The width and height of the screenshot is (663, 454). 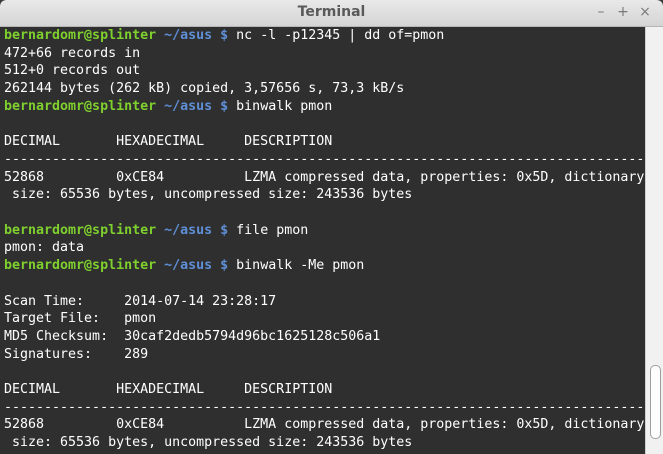 I want to click on scrollbar-thumb, so click(x=655, y=402).